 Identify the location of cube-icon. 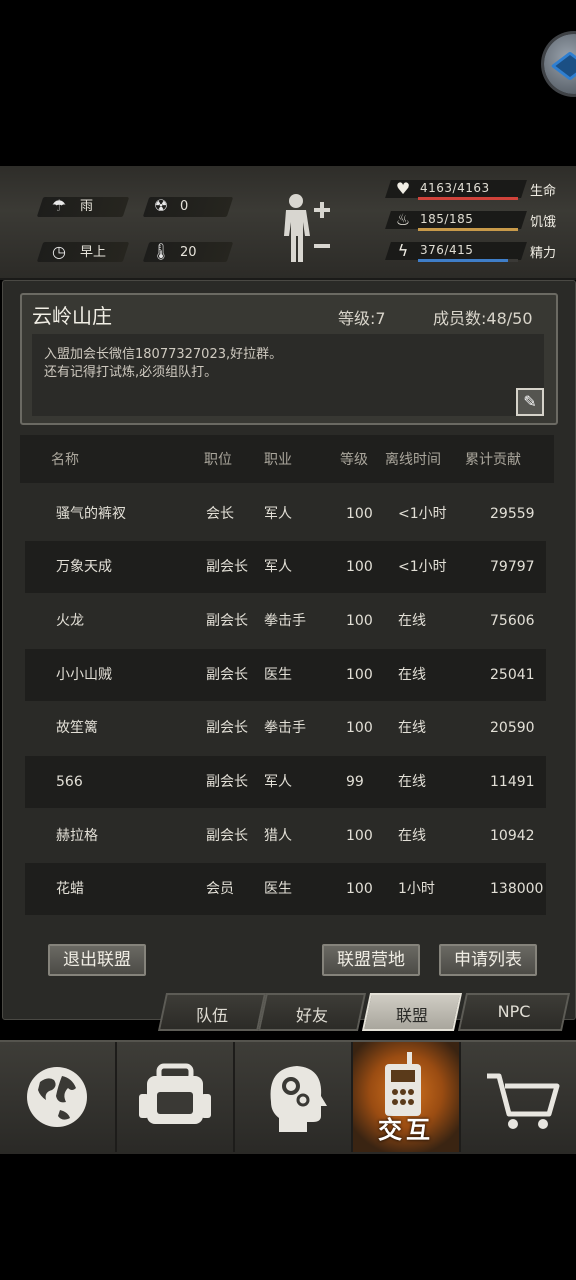
(563, 66).